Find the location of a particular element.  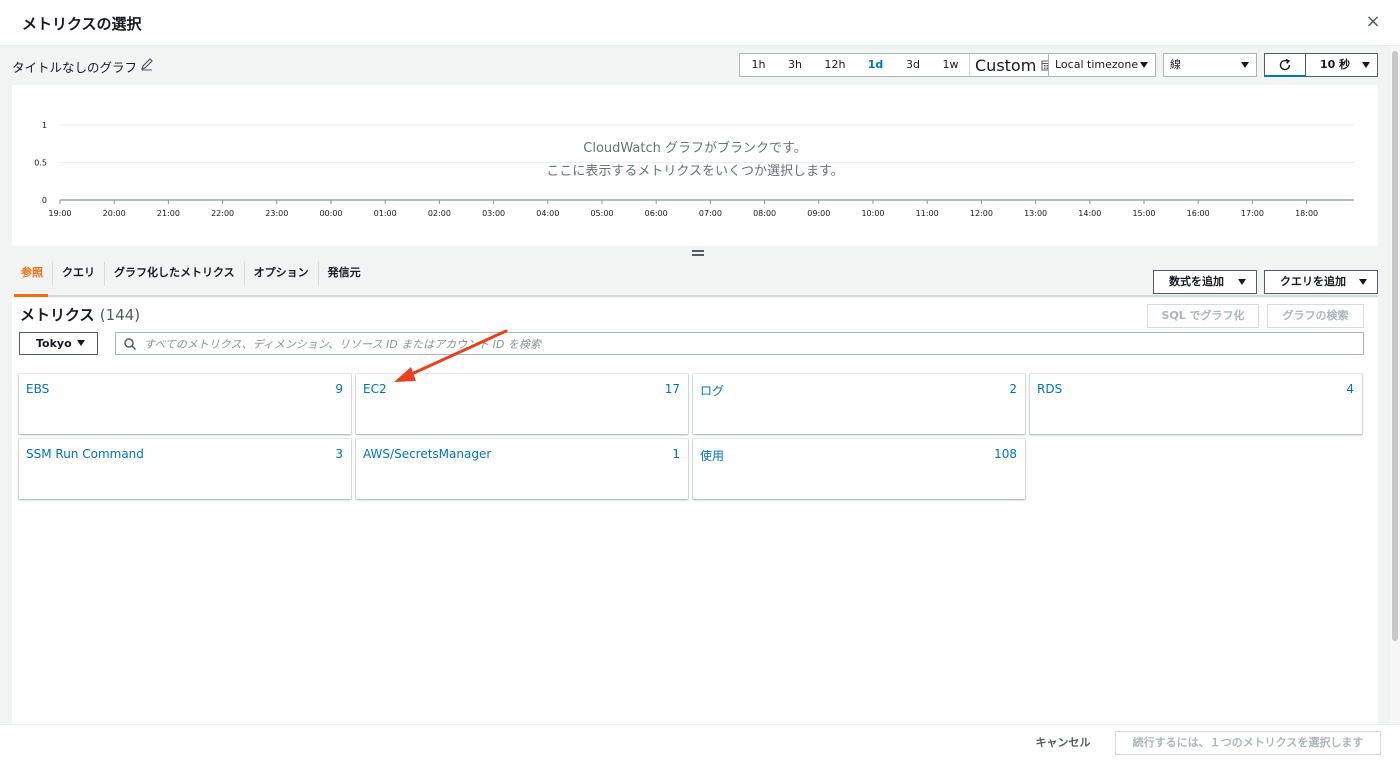

refresh-interval-value: 10 秒 is located at coordinates (1335, 64).